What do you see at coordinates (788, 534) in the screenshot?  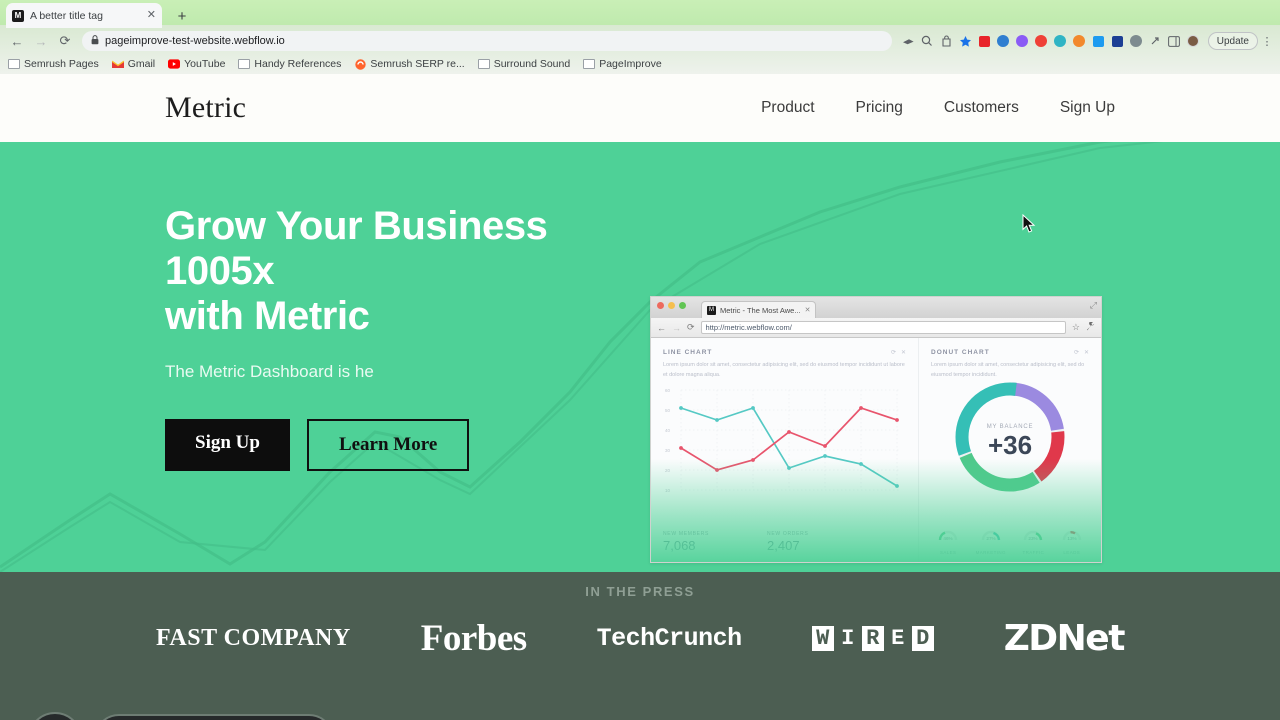 I see `stat-label: NEW ORDERS` at bounding box center [788, 534].